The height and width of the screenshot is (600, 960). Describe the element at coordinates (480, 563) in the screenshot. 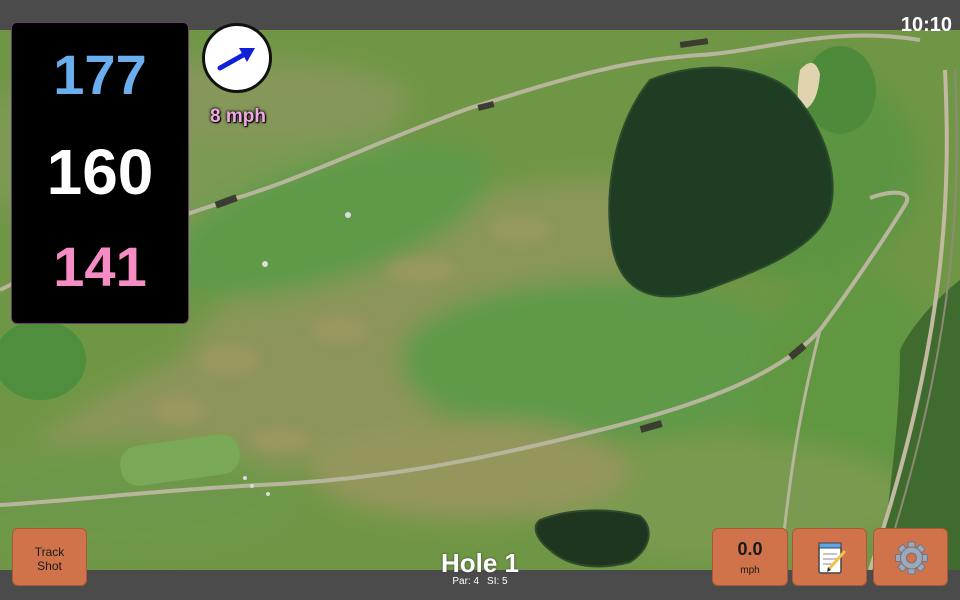

I see `hole-title: Hole 1` at that location.